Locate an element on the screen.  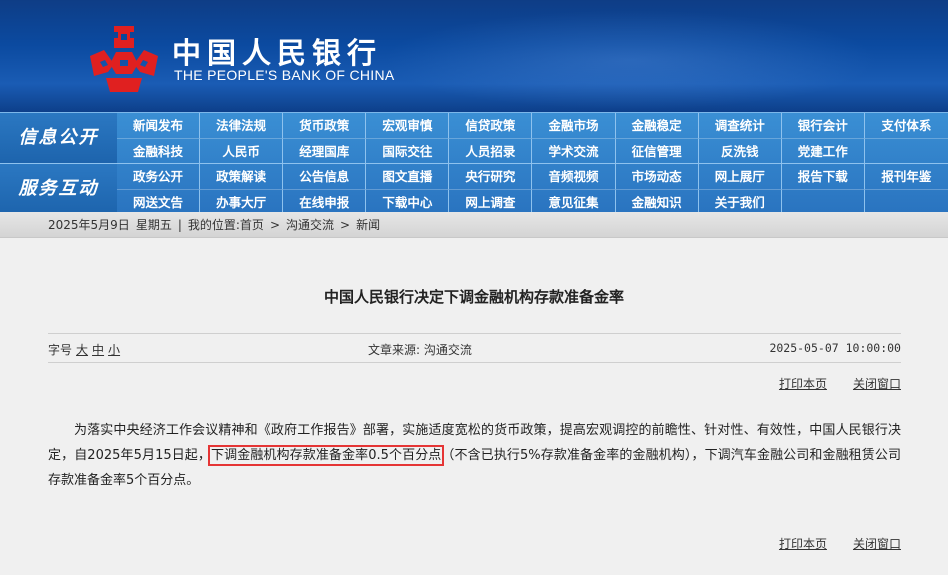
pboc-coin-logo-icon is located at coordinates (124, 60).